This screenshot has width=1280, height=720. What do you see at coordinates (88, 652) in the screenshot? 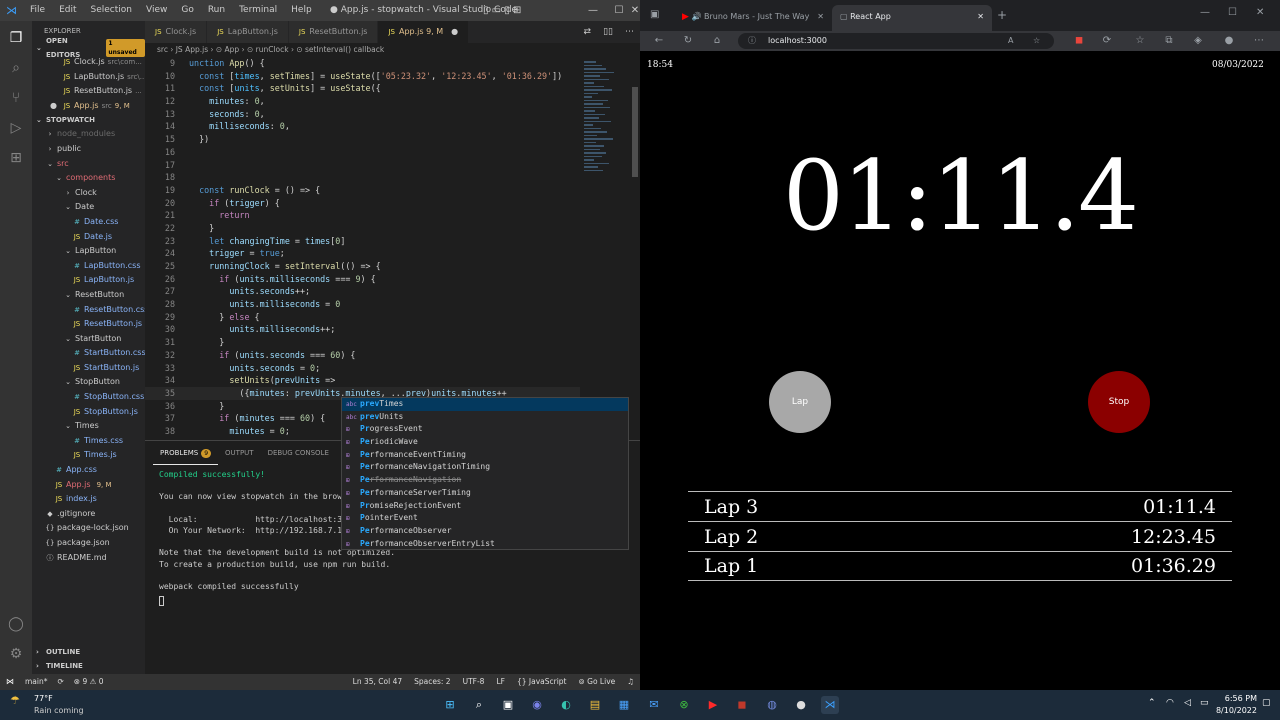
I see `outline-header: › OUTLINE` at bounding box center [88, 652].